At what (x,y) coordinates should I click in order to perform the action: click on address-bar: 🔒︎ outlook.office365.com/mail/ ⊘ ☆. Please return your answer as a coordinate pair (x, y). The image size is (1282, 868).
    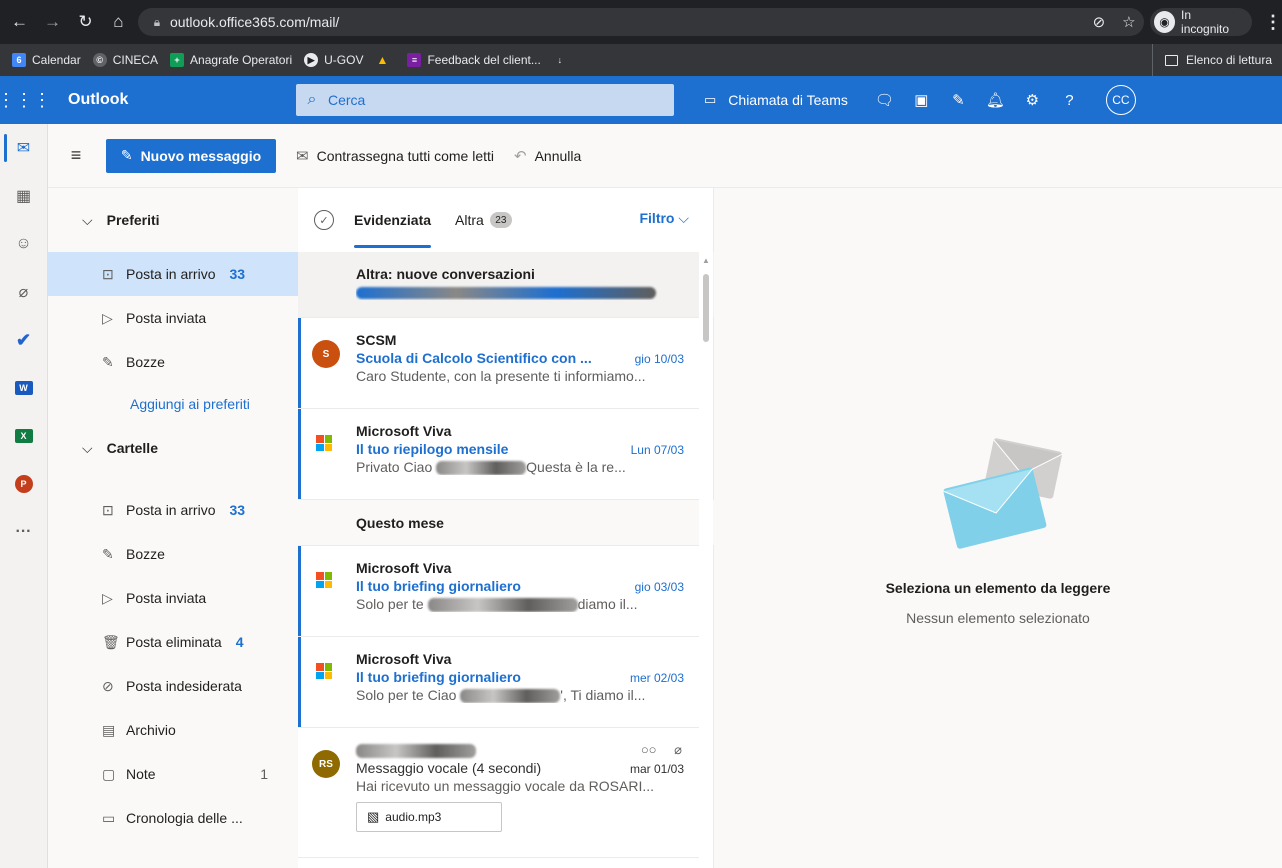
    Looking at the image, I should click on (640, 22).